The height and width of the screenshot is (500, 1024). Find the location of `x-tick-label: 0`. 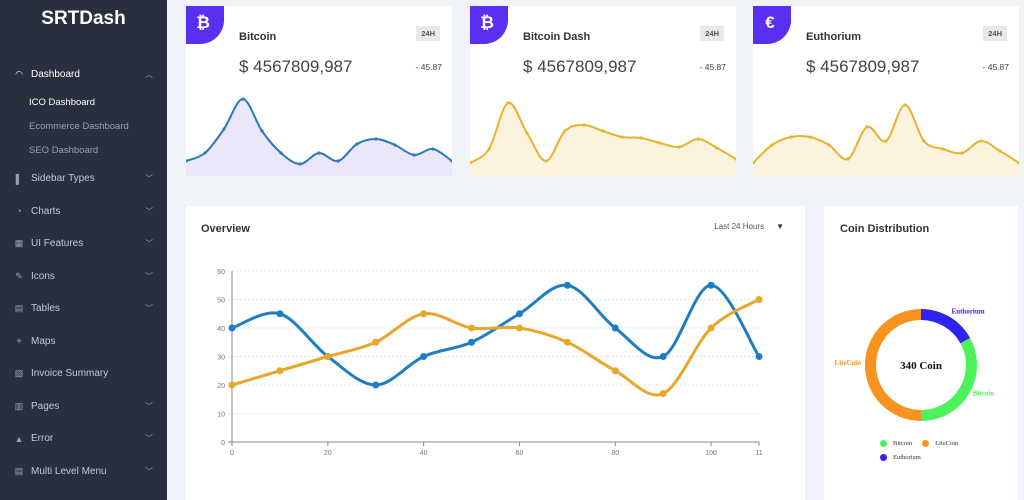

x-tick-label: 0 is located at coordinates (232, 453).